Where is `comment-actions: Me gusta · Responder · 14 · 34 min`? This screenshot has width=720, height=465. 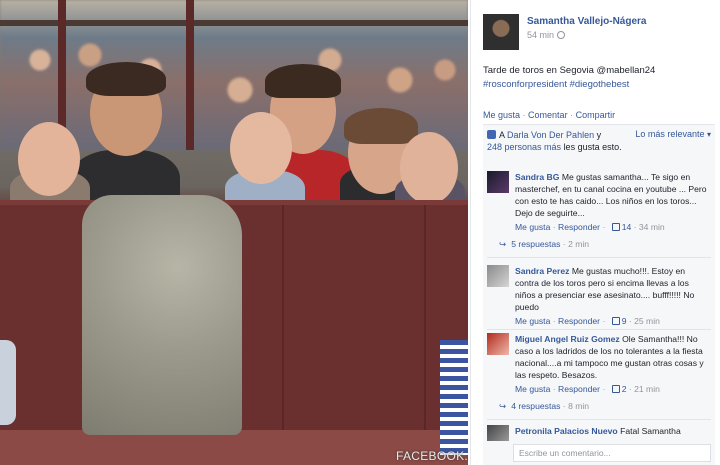 comment-actions: Me gusta · Responder · 14 · 34 min is located at coordinates (590, 227).